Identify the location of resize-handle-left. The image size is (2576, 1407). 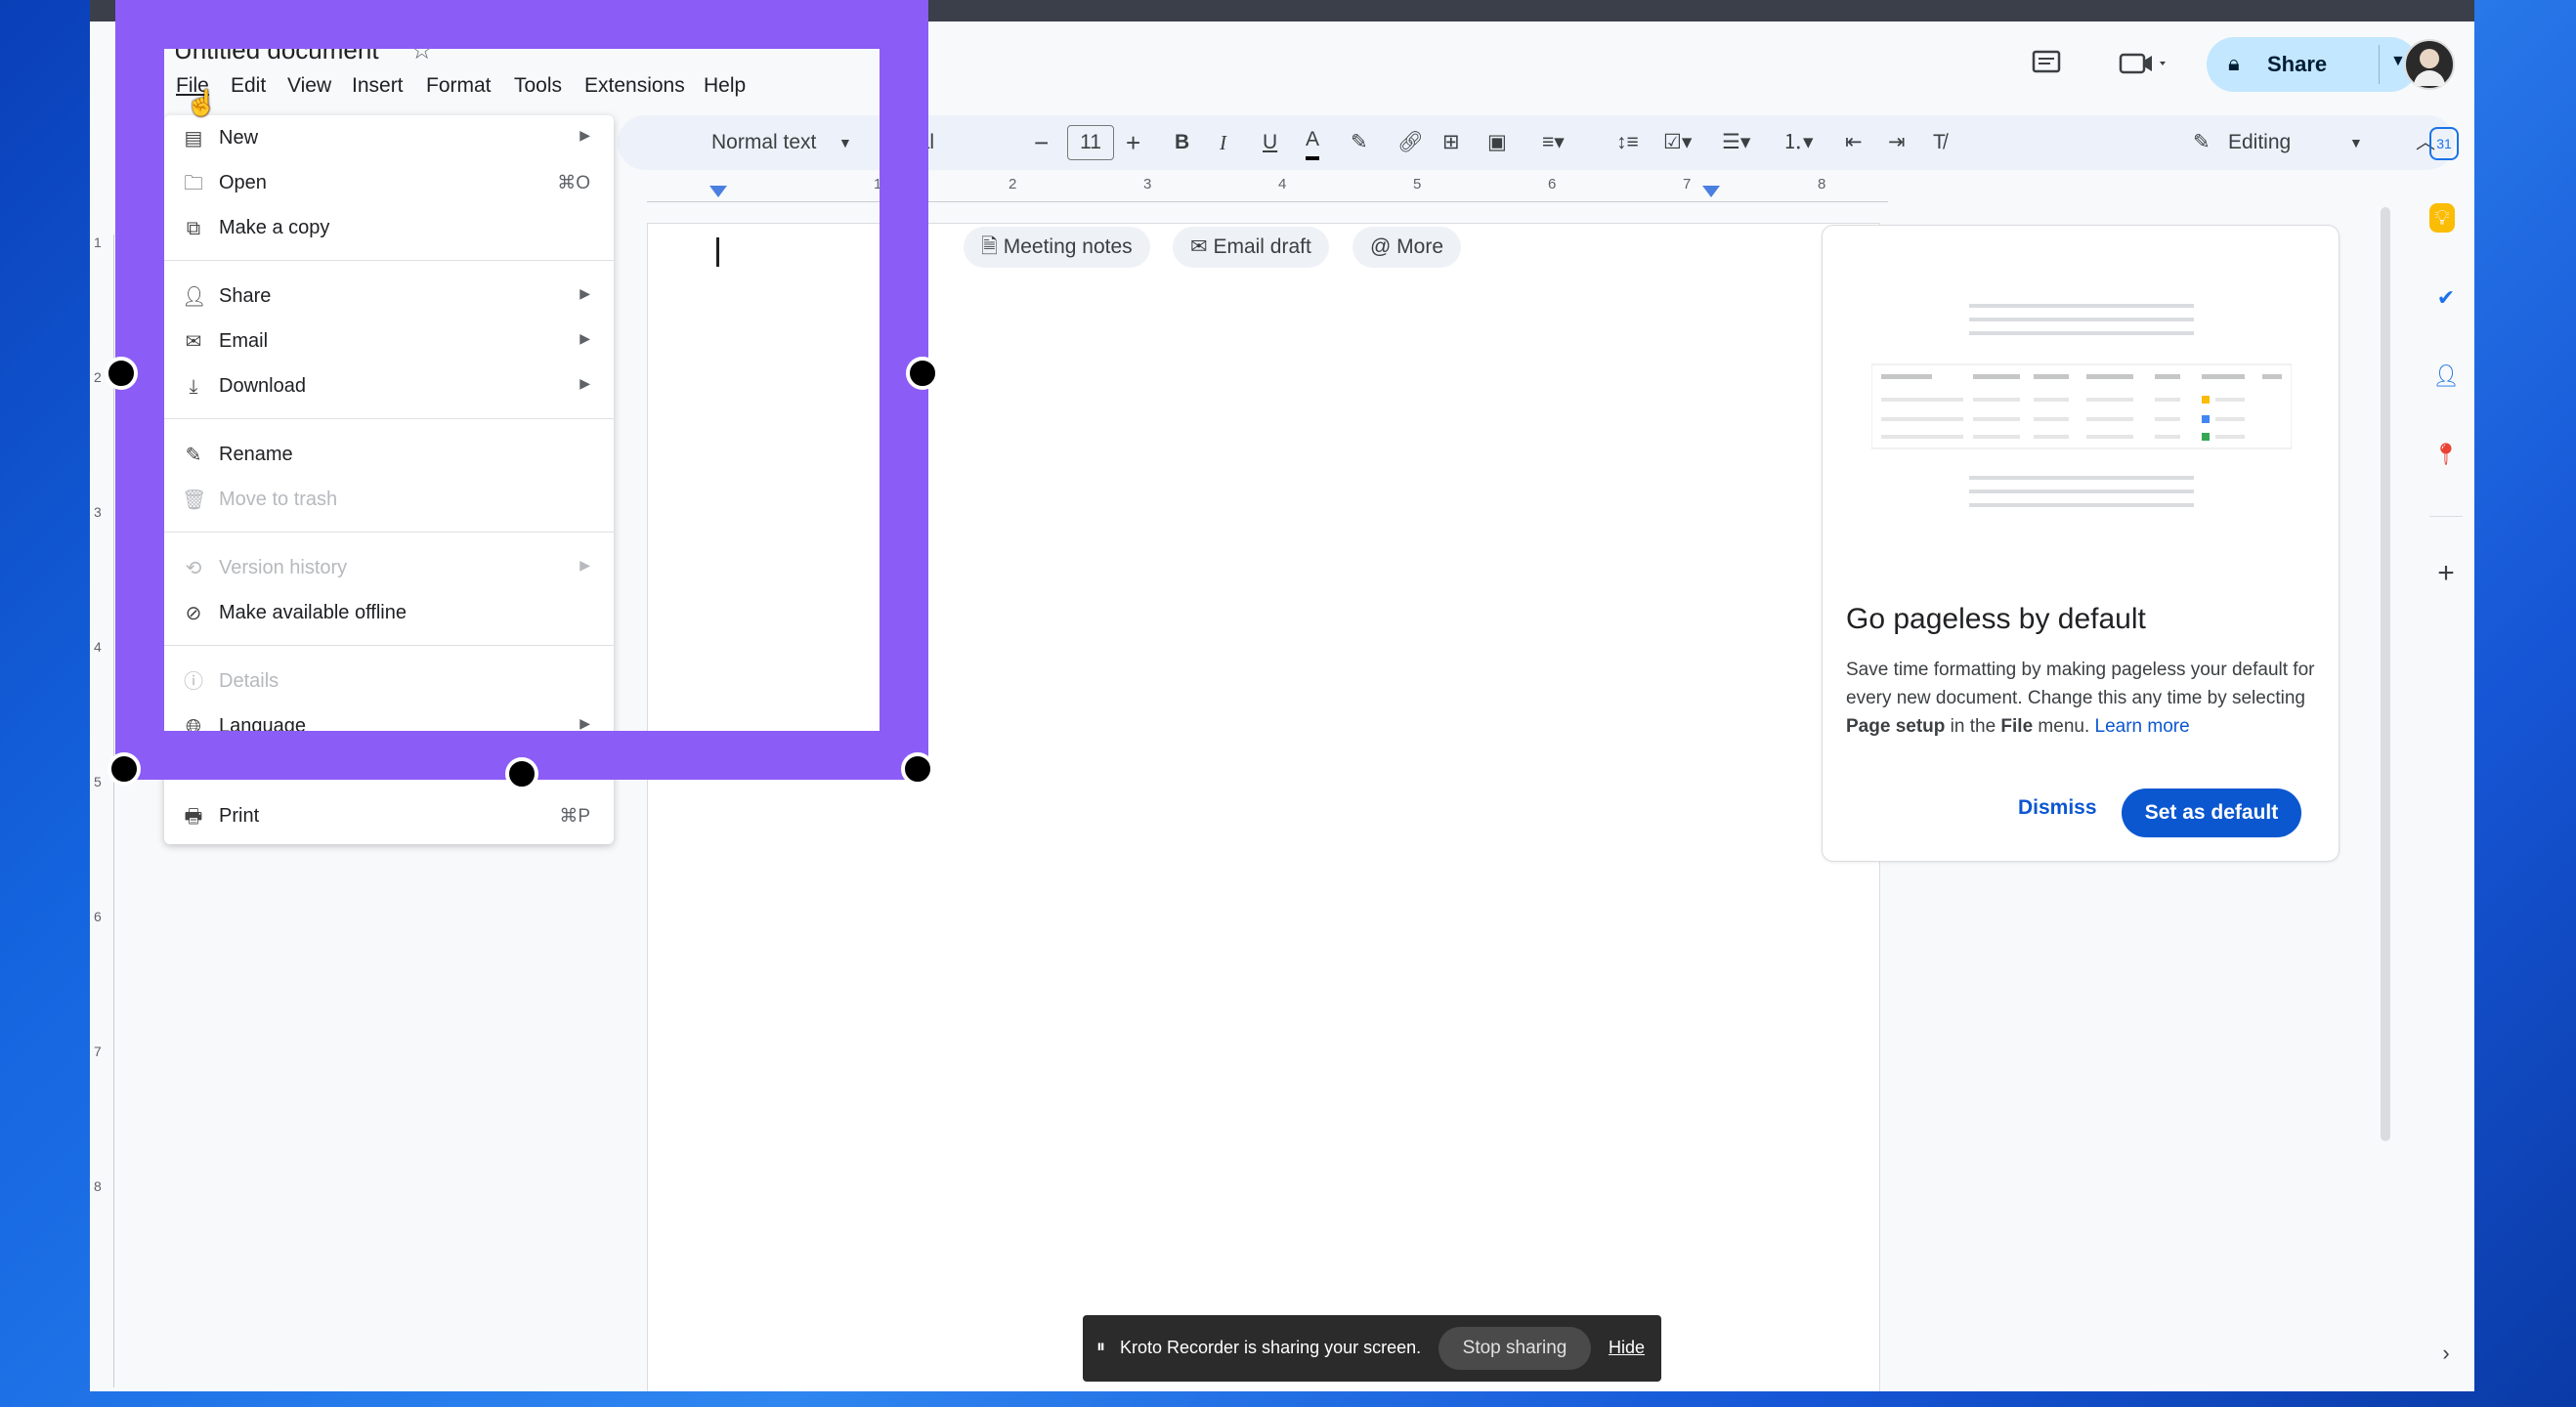
(122, 373).